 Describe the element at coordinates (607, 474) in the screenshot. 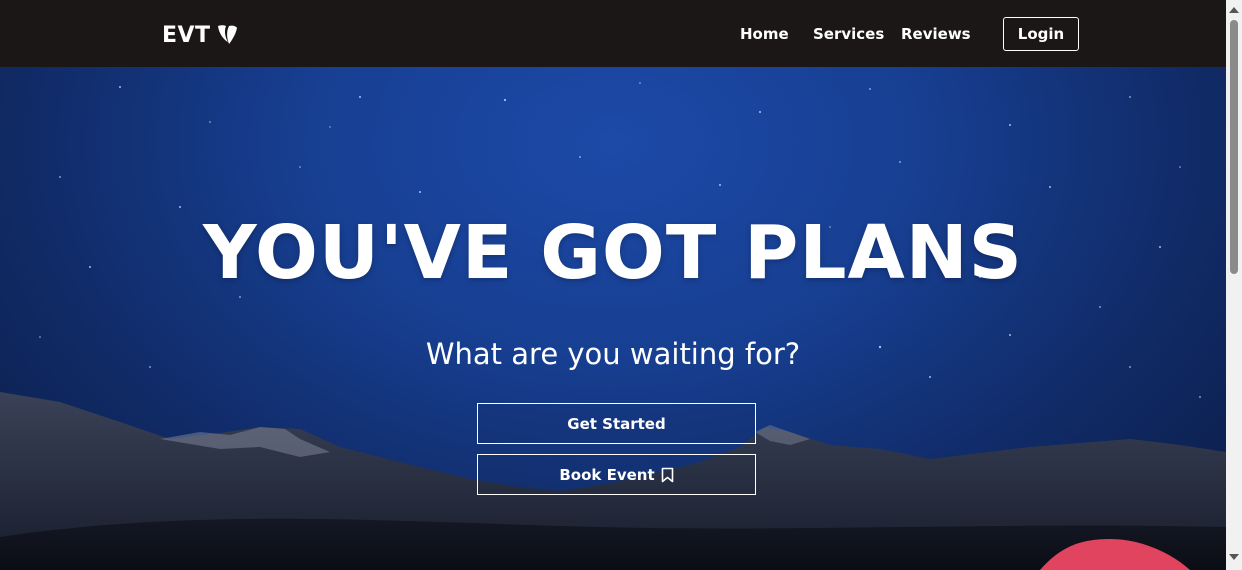

I see `book-event-label: Book Event` at that location.